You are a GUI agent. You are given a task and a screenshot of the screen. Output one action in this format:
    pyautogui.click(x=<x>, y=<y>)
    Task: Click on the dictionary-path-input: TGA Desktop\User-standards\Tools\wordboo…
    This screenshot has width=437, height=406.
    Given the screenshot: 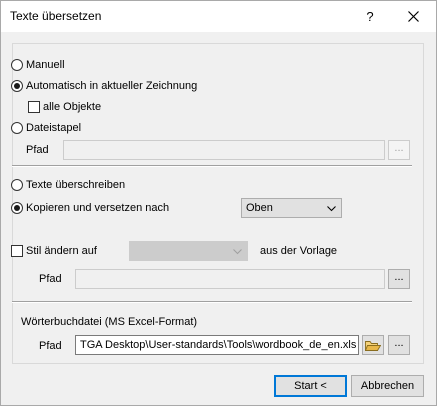 What is the action you would take?
    pyautogui.click(x=217, y=345)
    